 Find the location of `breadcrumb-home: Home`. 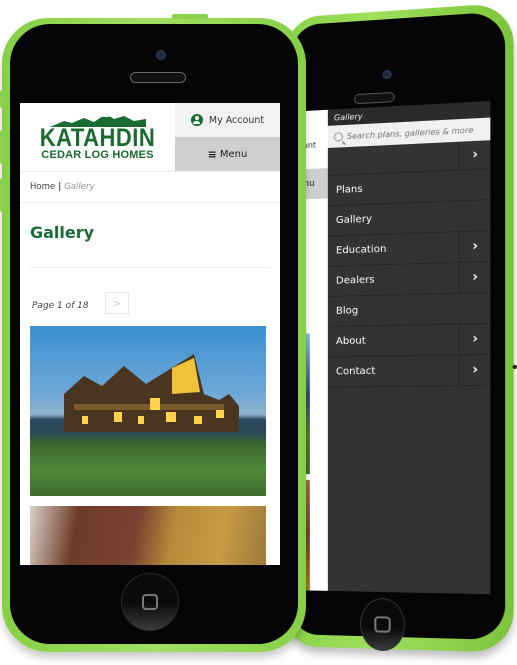

breadcrumb-home: Home is located at coordinates (42, 187).